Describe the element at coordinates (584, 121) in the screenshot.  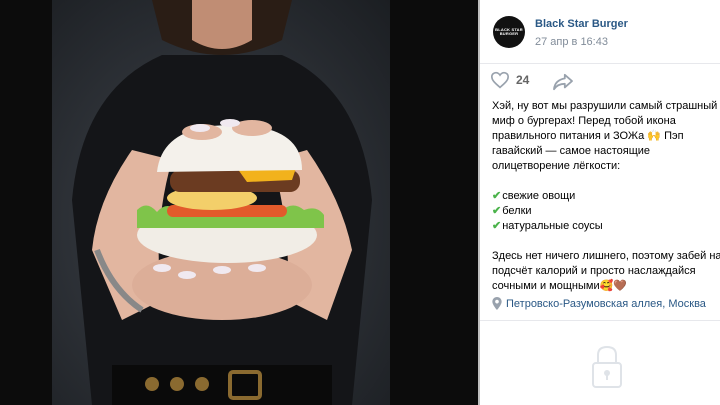
I see `post-text-line: миф о бургерах! Перед тобой икона` at that location.